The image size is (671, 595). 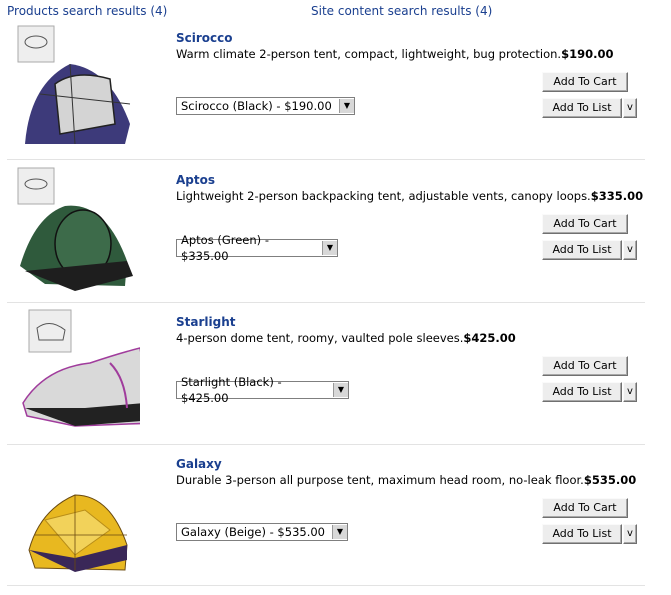 I want to click on product-title: Scirocco, so click(x=204, y=38).